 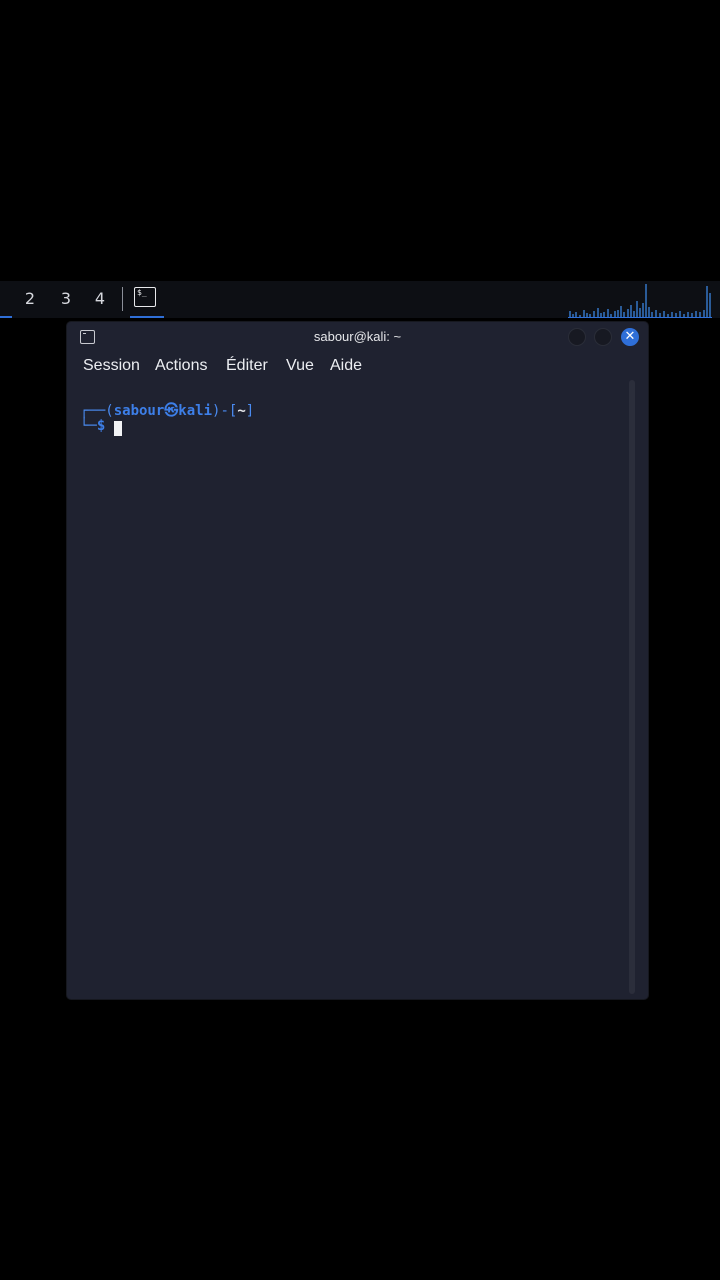 I want to click on prompt-corner: ┌──(, so click(x=97, y=411).